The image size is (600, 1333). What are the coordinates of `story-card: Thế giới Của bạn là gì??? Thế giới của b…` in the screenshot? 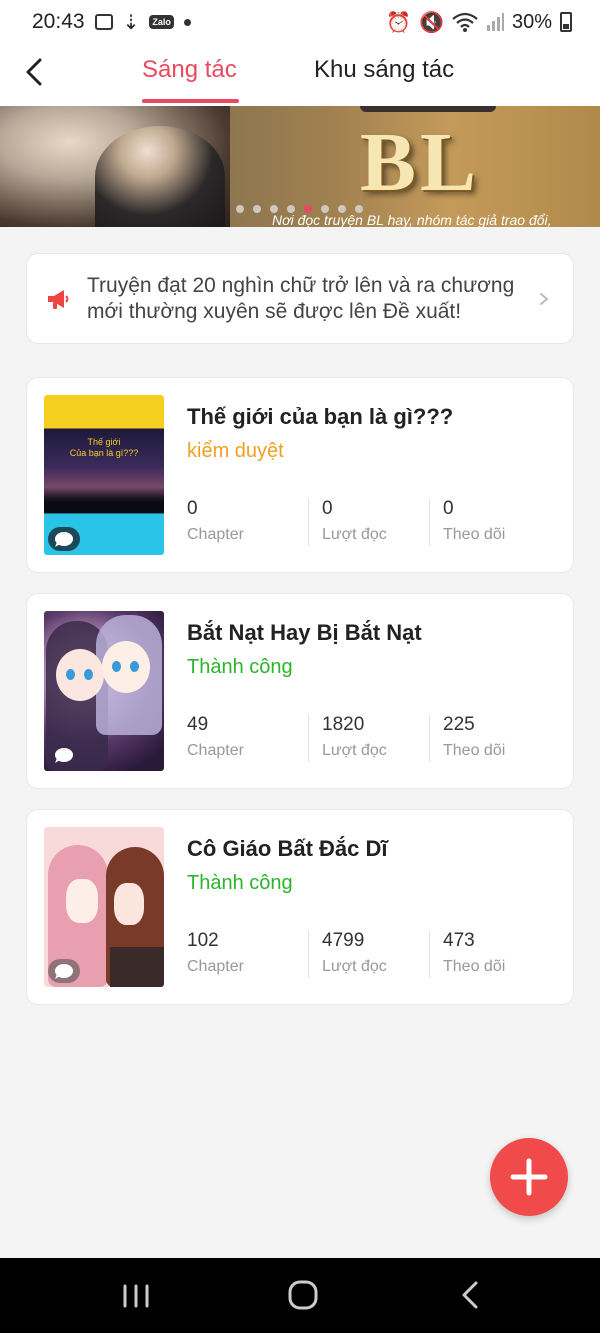 It's located at (300, 475).